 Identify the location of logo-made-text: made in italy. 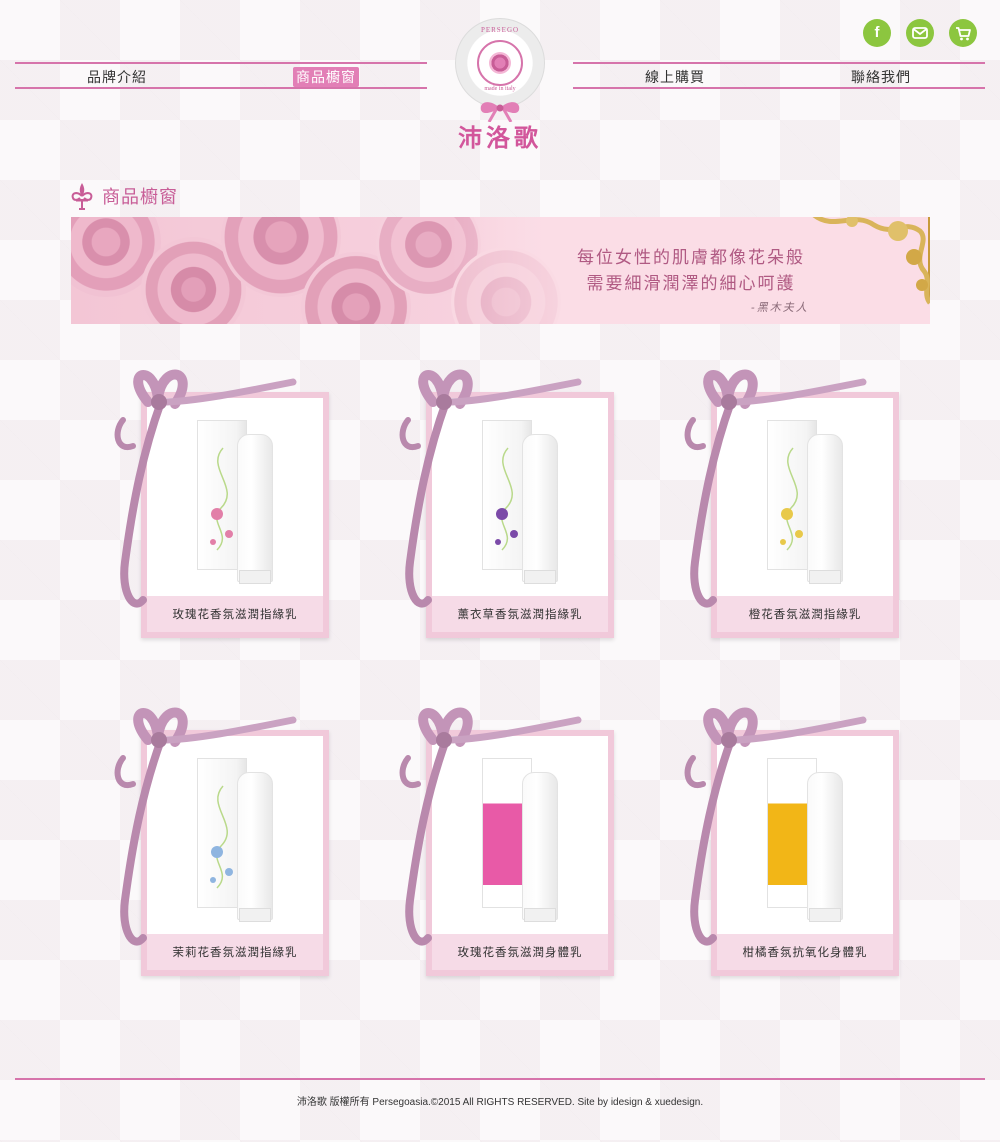
(500, 89).